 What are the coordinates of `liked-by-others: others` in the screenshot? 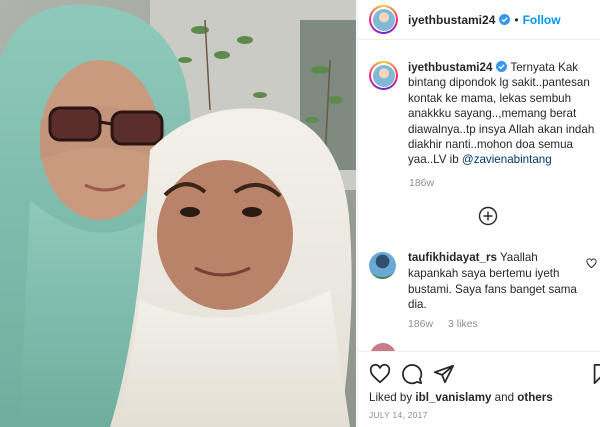 It's located at (534, 397).